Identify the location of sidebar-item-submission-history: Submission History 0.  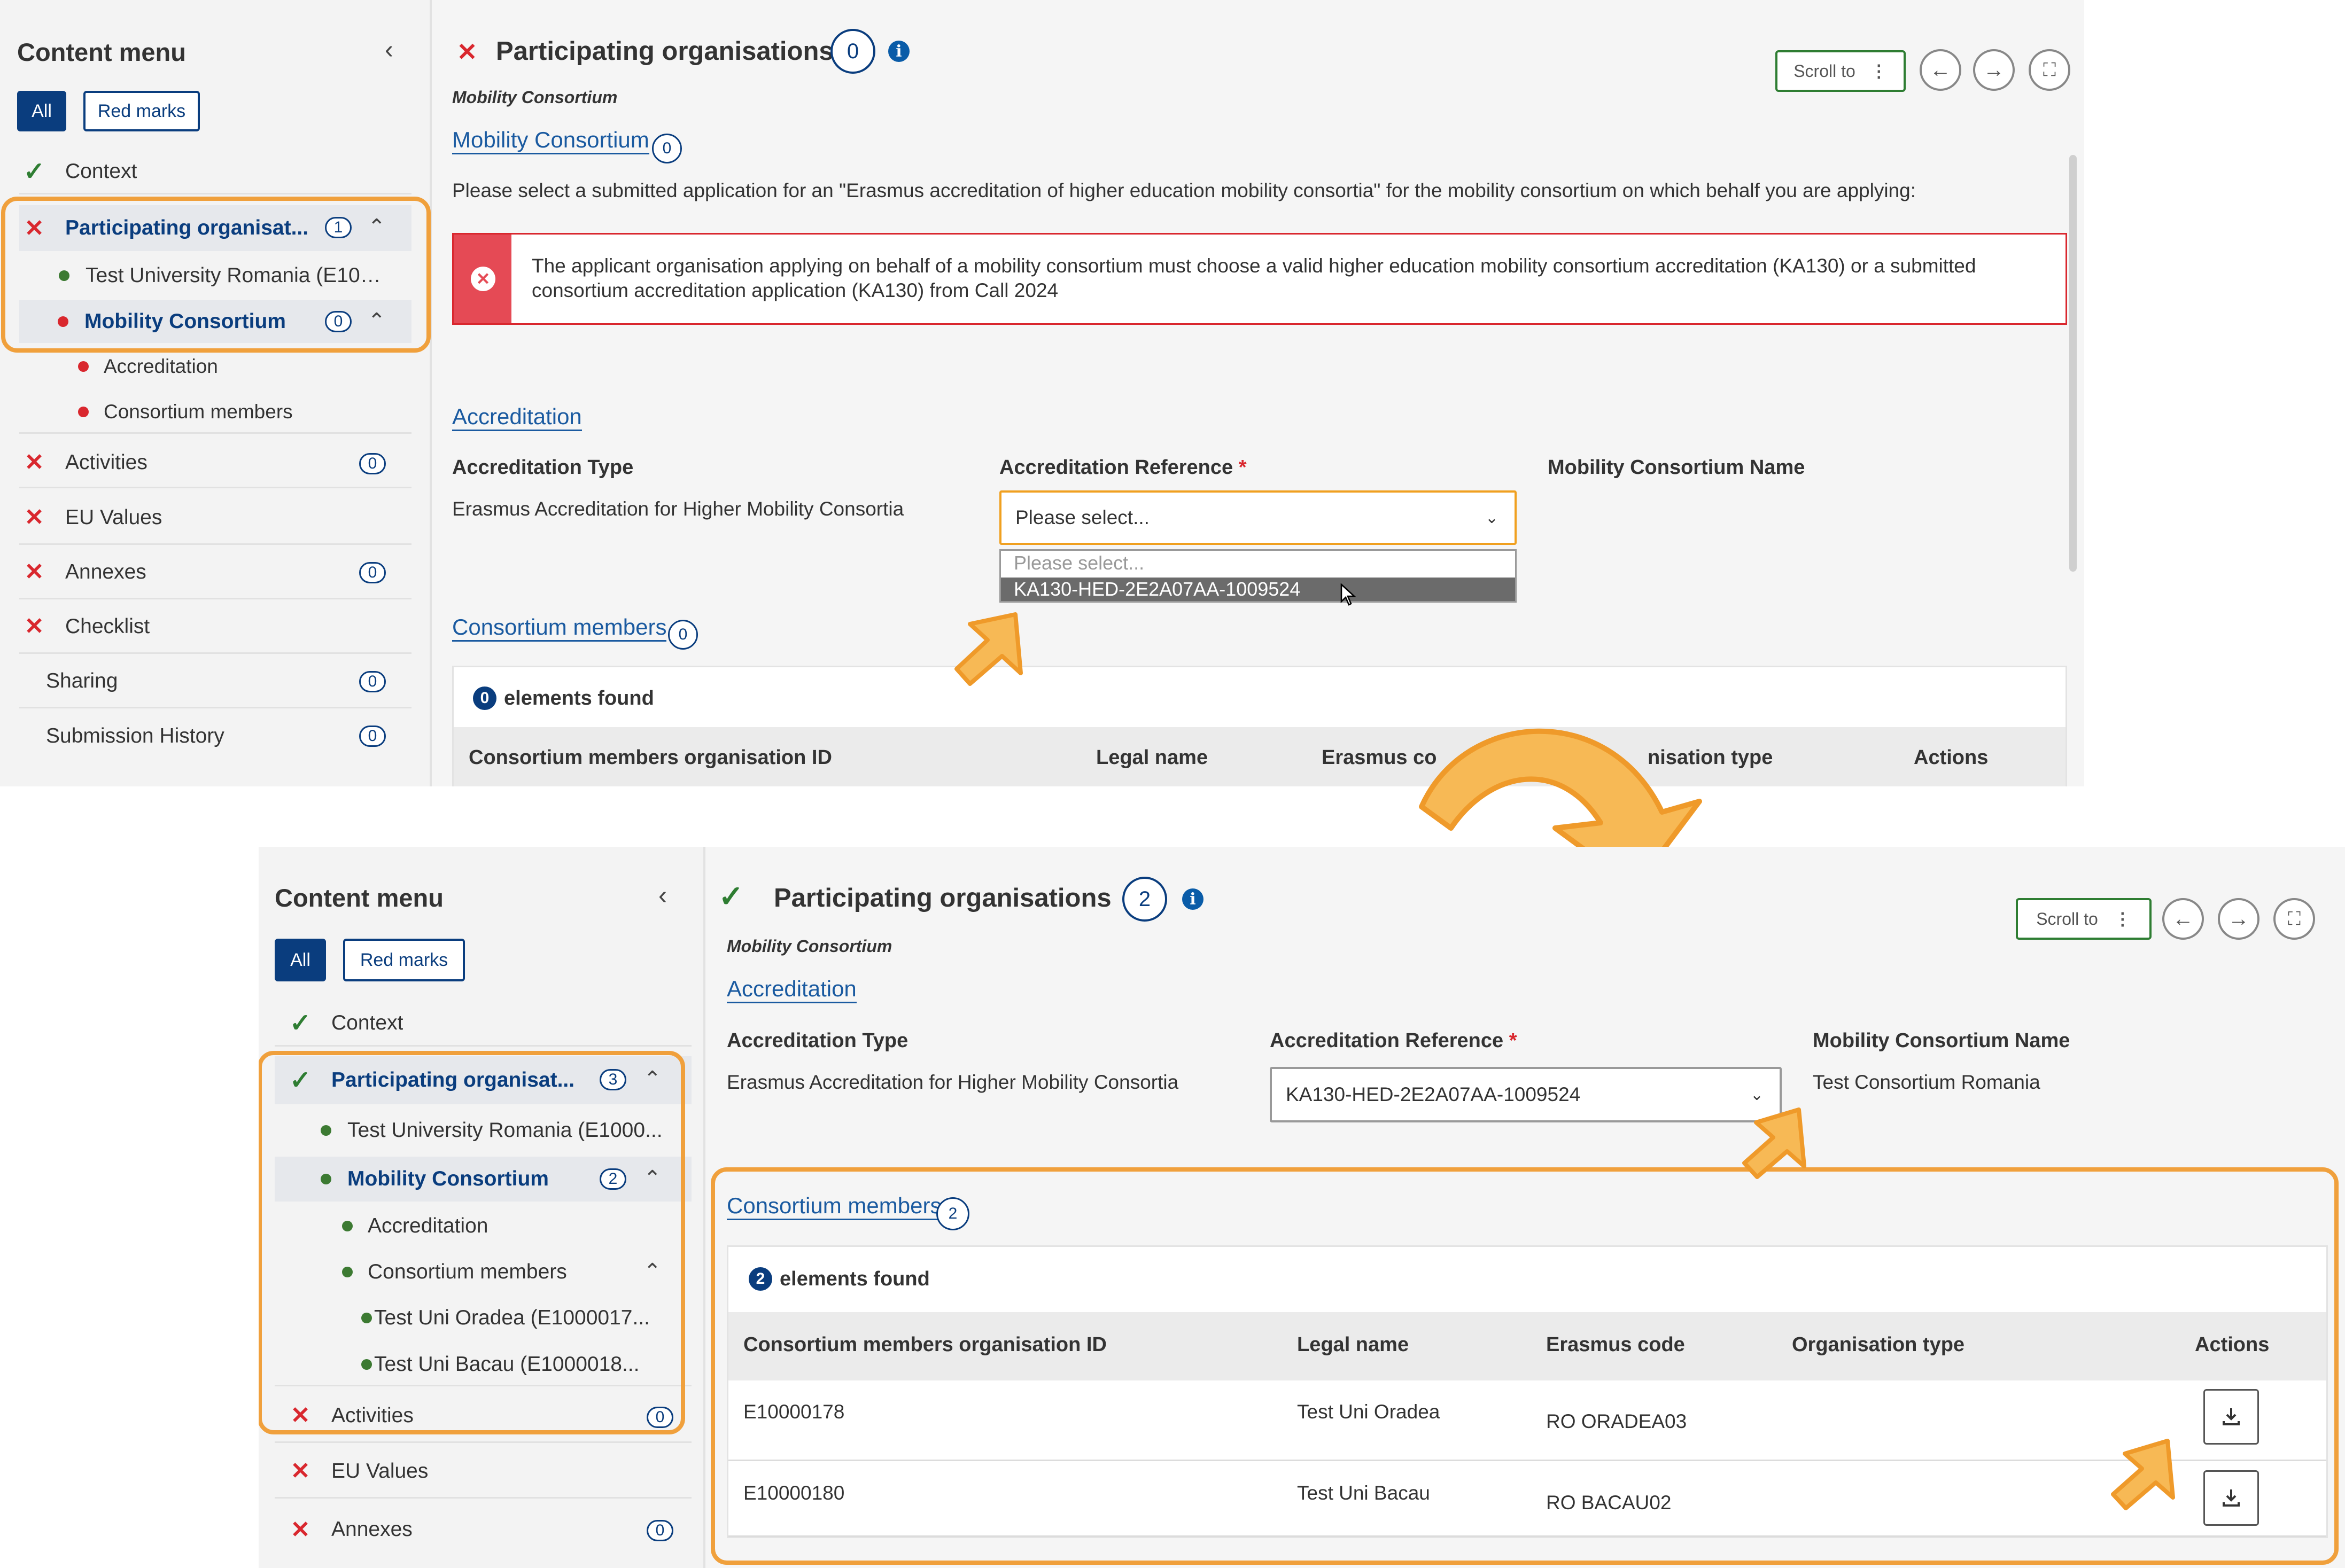
(215, 736).